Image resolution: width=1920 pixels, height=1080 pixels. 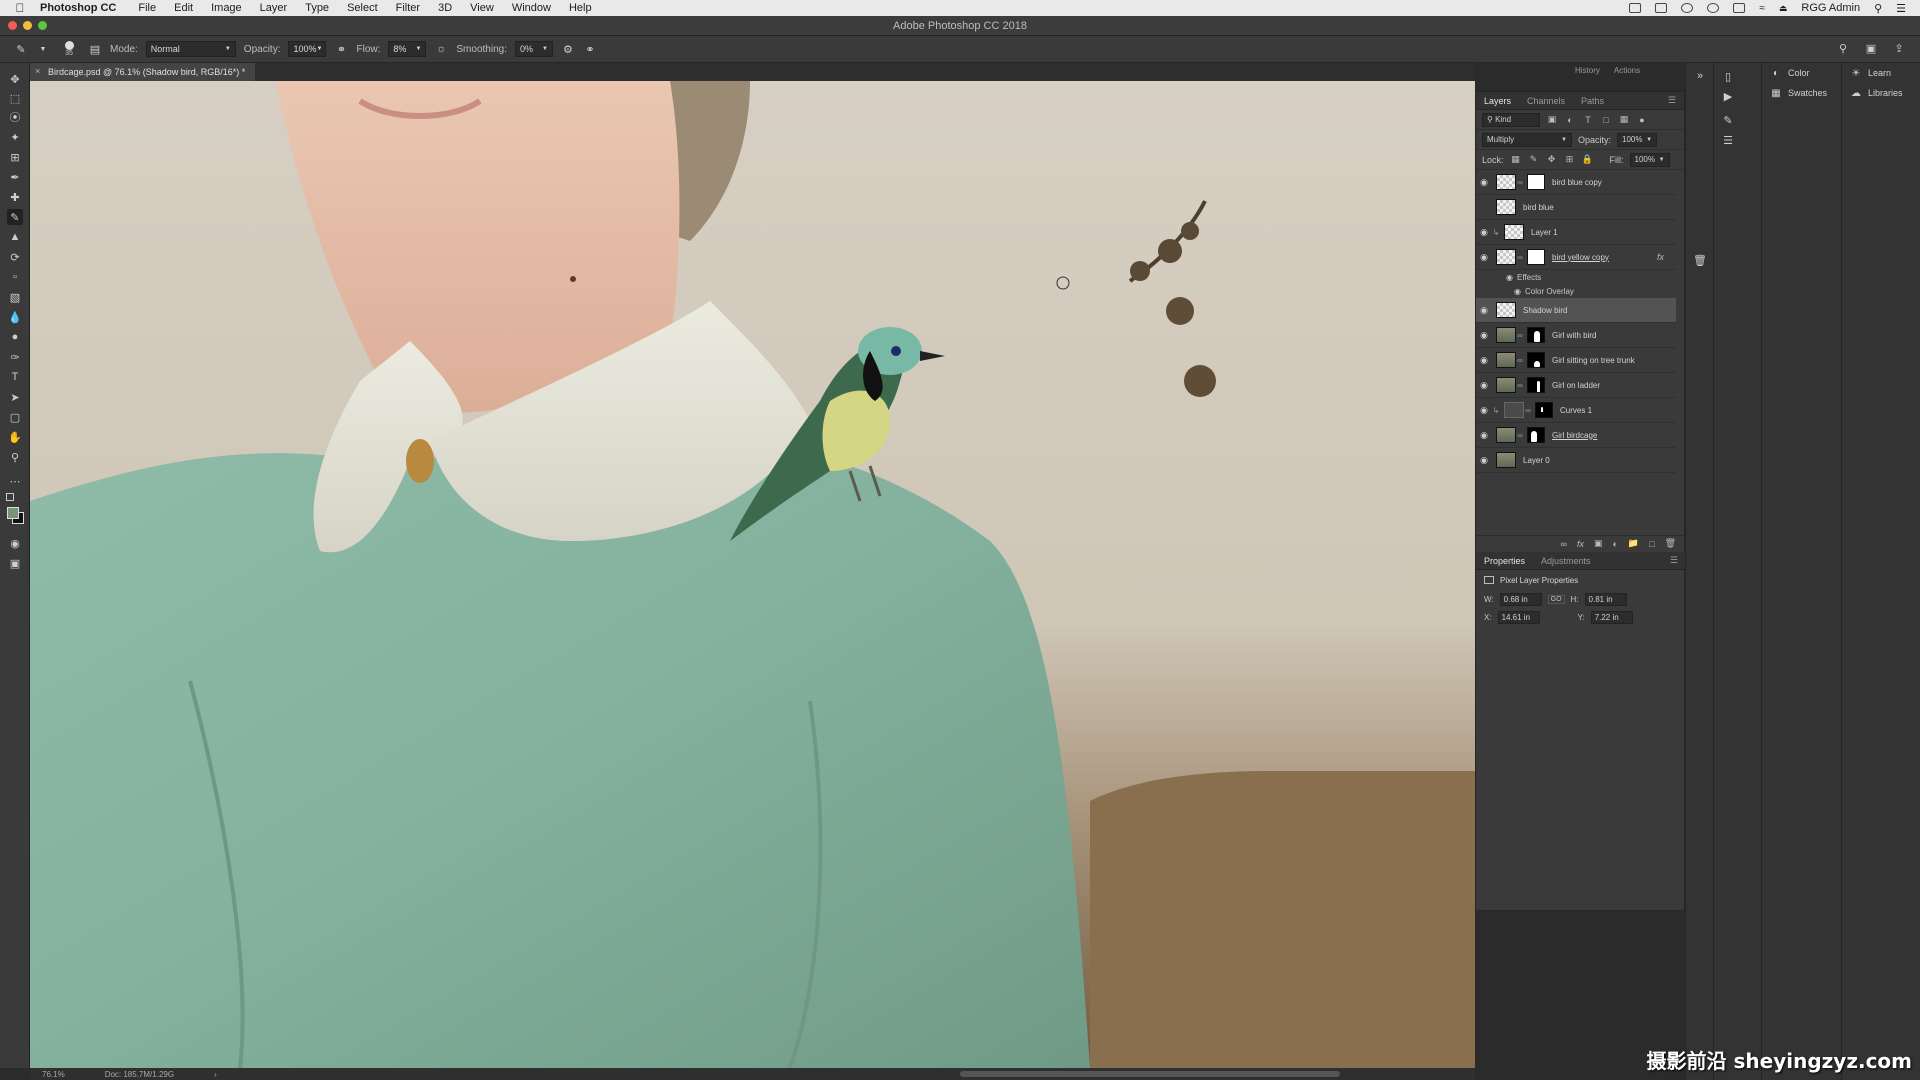 I want to click on tab-channels: Channels, so click(x=1546, y=101).